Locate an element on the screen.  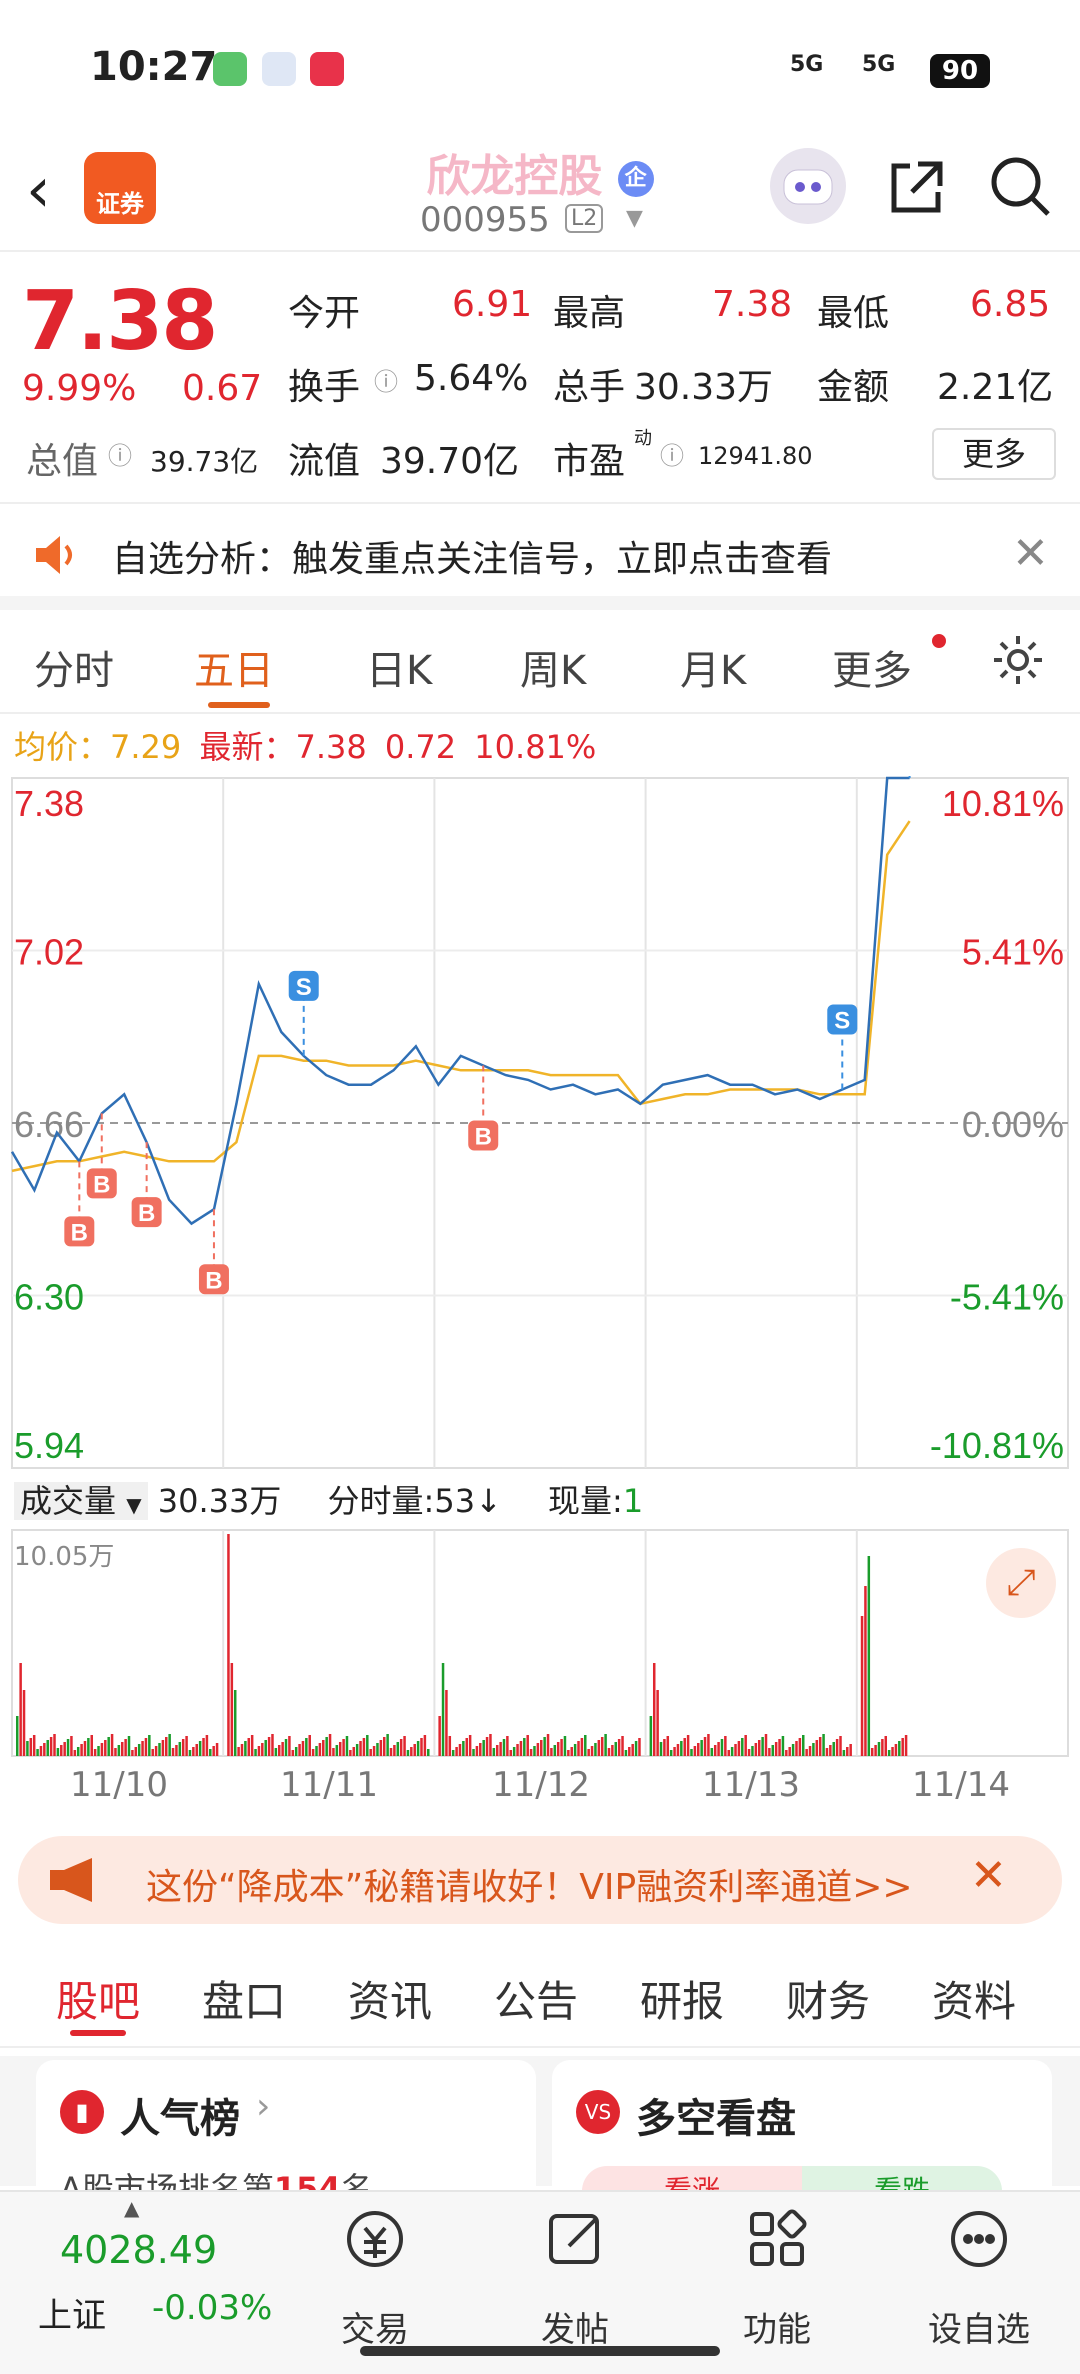
y-right-tick: 5.41% is located at coordinates (1013, 952).